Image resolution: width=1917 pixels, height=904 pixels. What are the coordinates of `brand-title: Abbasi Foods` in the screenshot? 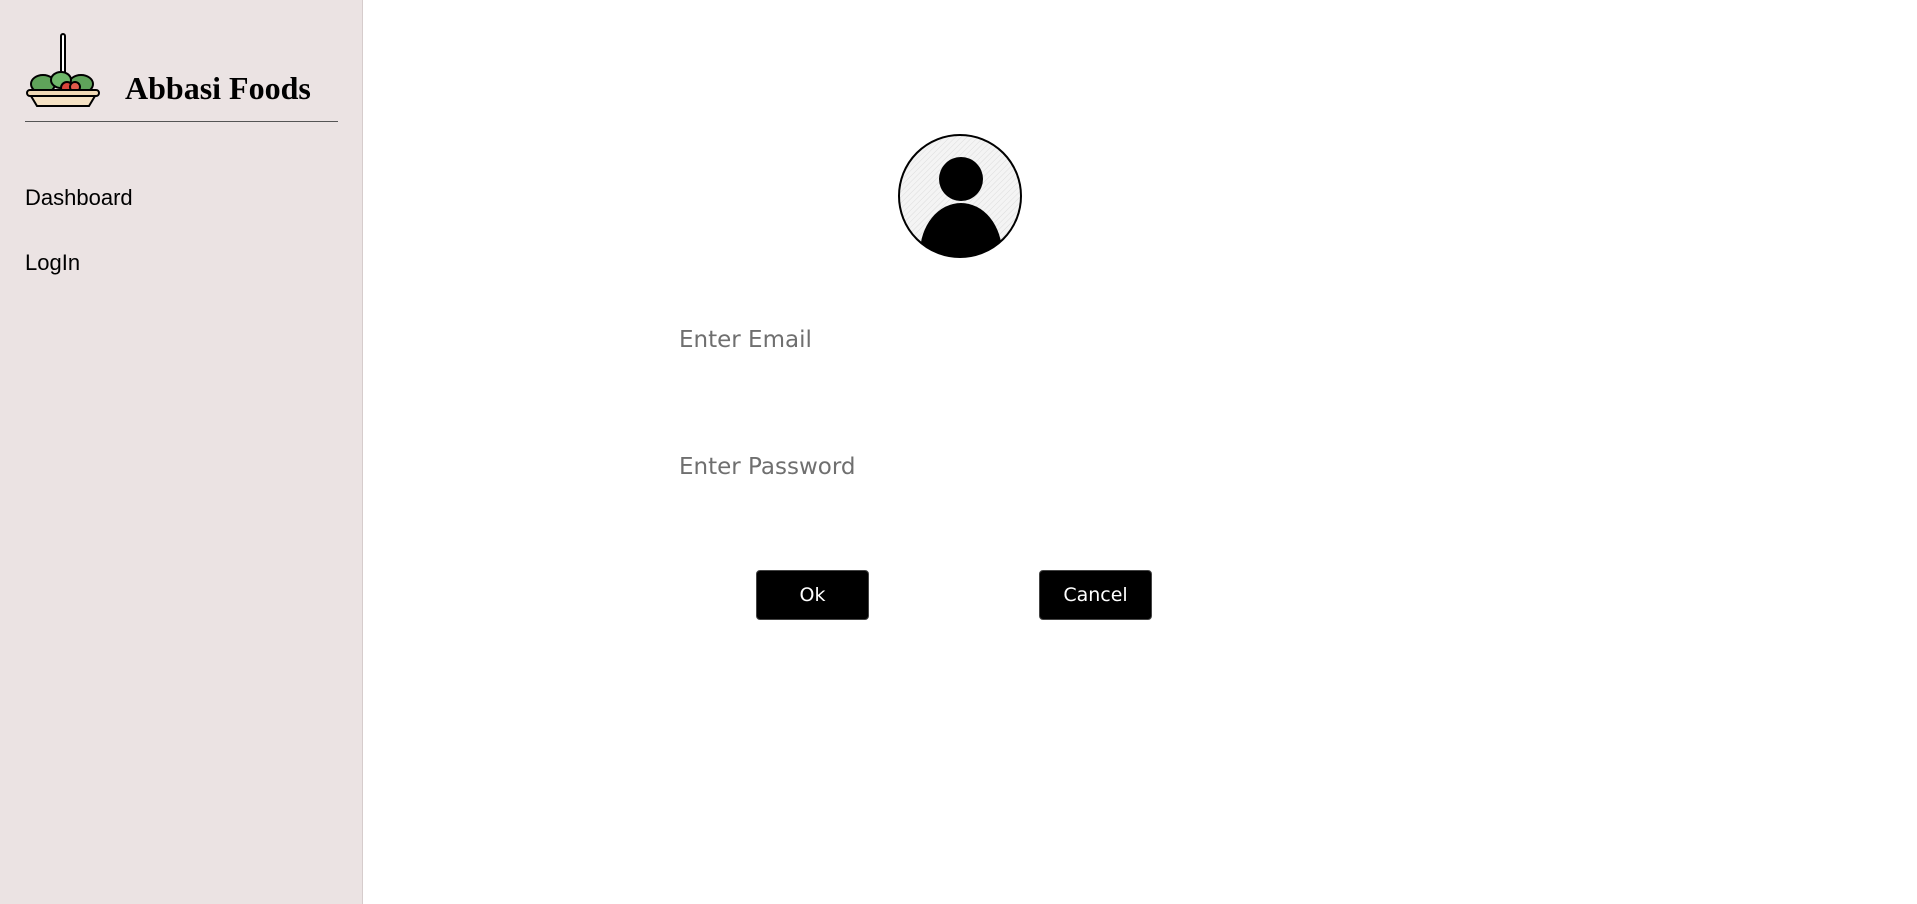 It's located at (218, 88).